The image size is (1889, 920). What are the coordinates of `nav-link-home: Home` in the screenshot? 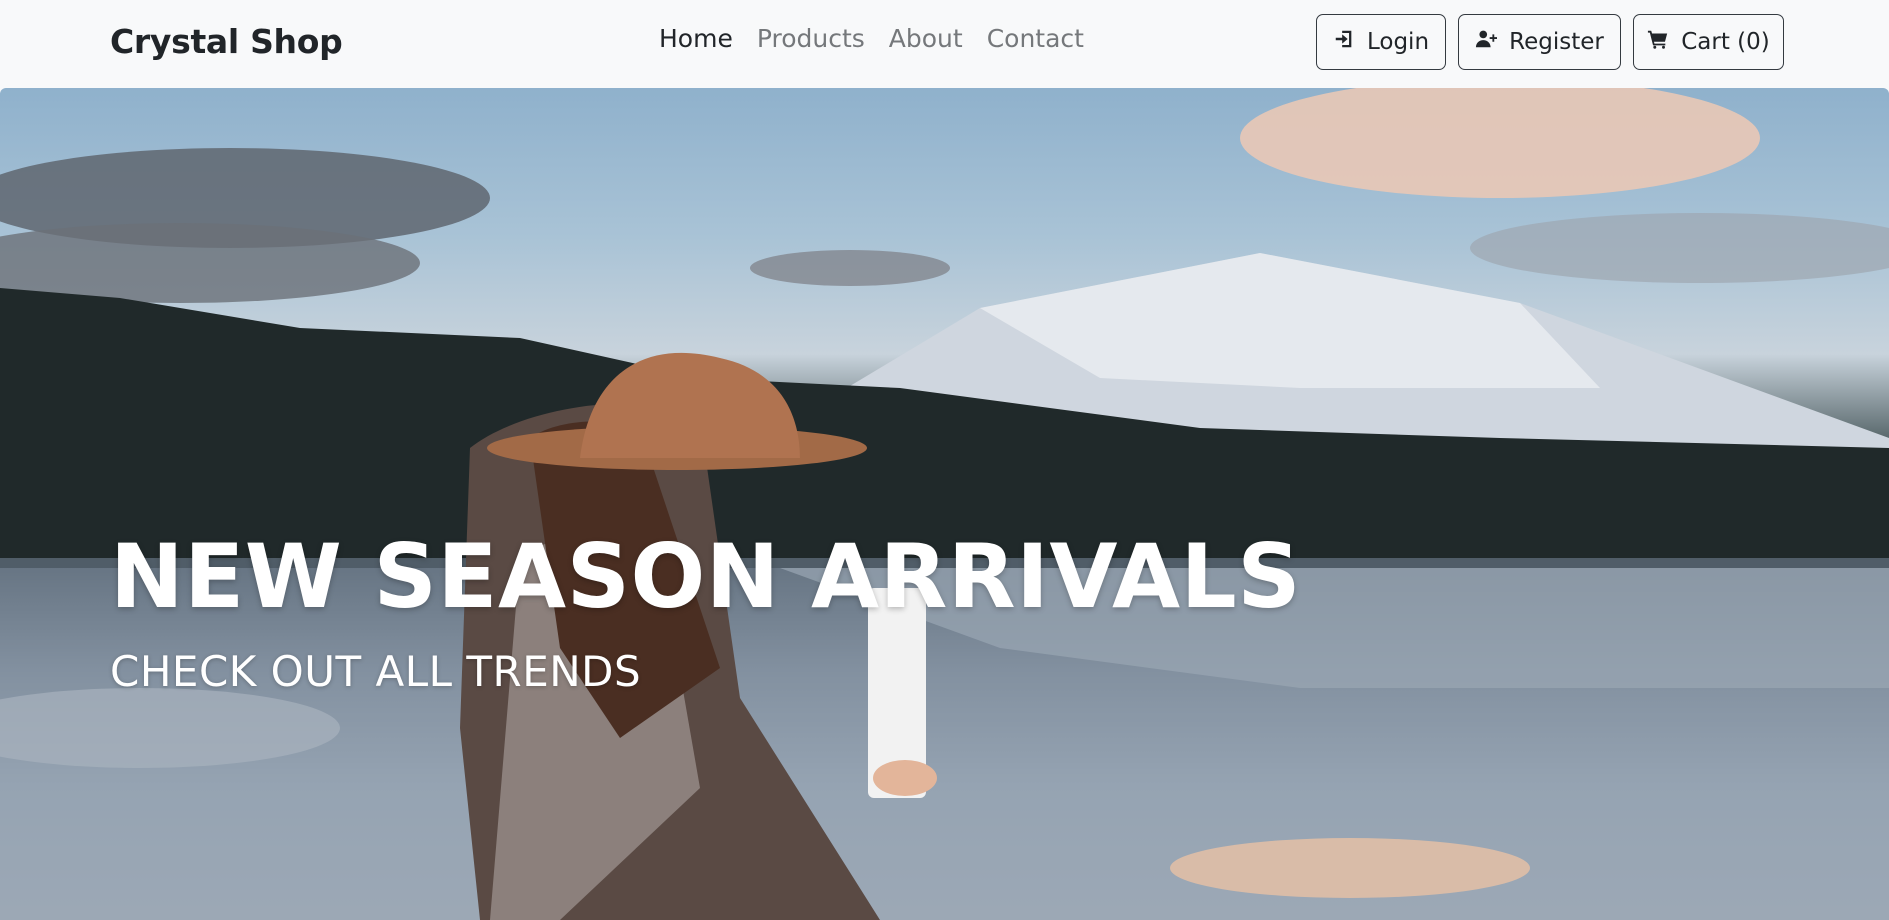 It's located at (696, 38).